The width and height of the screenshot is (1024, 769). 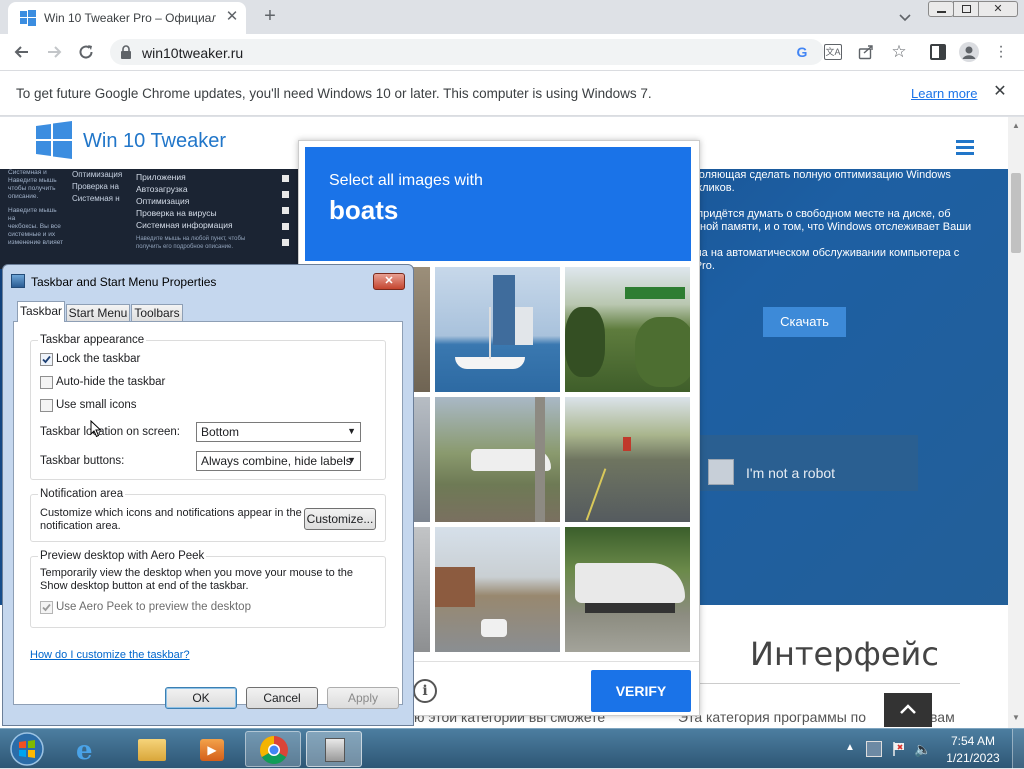 What do you see at coordinates (32, 234) in the screenshot?
I see `screenshot-left-line: системные и их` at bounding box center [32, 234].